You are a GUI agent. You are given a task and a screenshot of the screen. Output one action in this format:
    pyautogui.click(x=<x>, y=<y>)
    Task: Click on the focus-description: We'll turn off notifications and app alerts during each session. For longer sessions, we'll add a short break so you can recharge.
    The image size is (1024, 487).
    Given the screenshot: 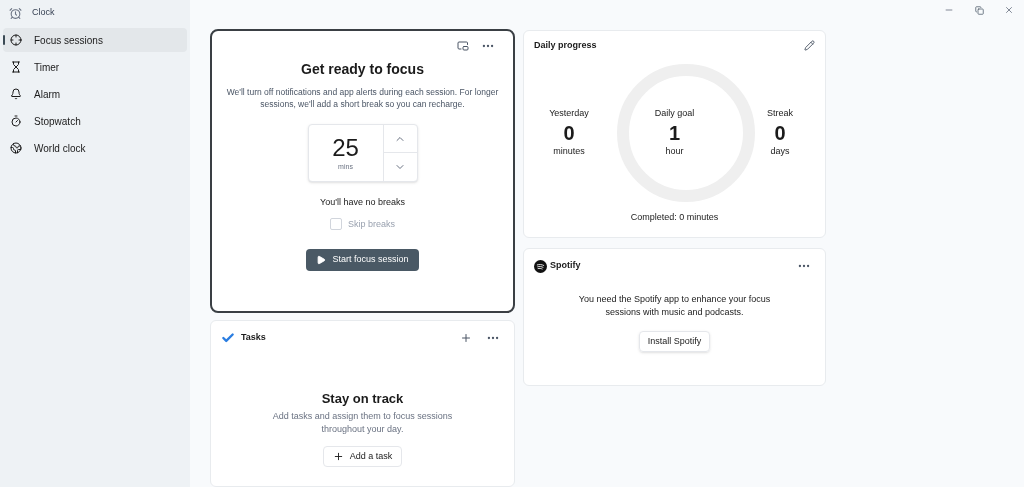 What is the action you would take?
    pyautogui.click(x=362, y=98)
    